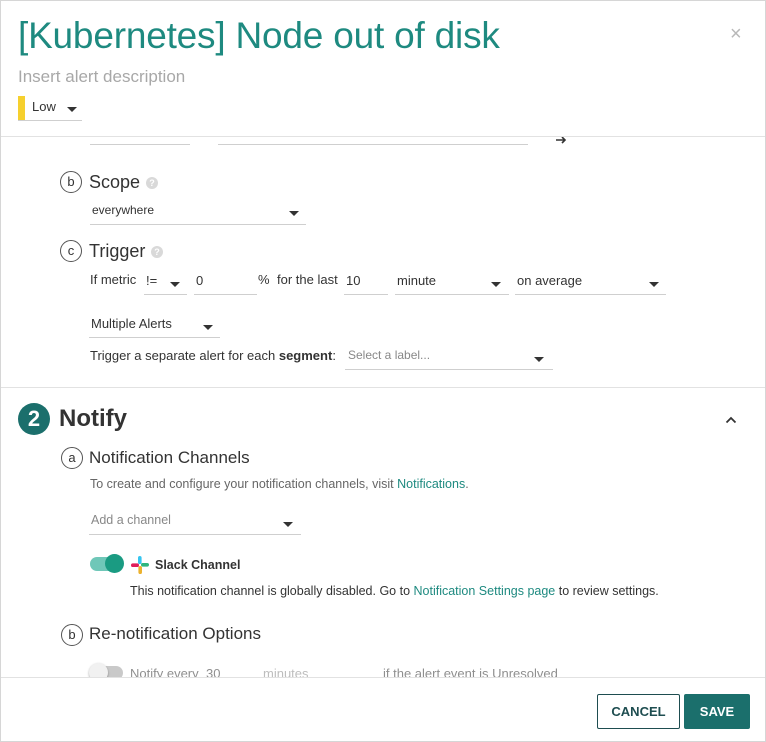 Image resolution: width=766 pixels, height=742 pixels. What do you see at coordinates (169, 457) in the screenshot?
I see `channels-title: Notification Channels` at bounding box center [169, 457].